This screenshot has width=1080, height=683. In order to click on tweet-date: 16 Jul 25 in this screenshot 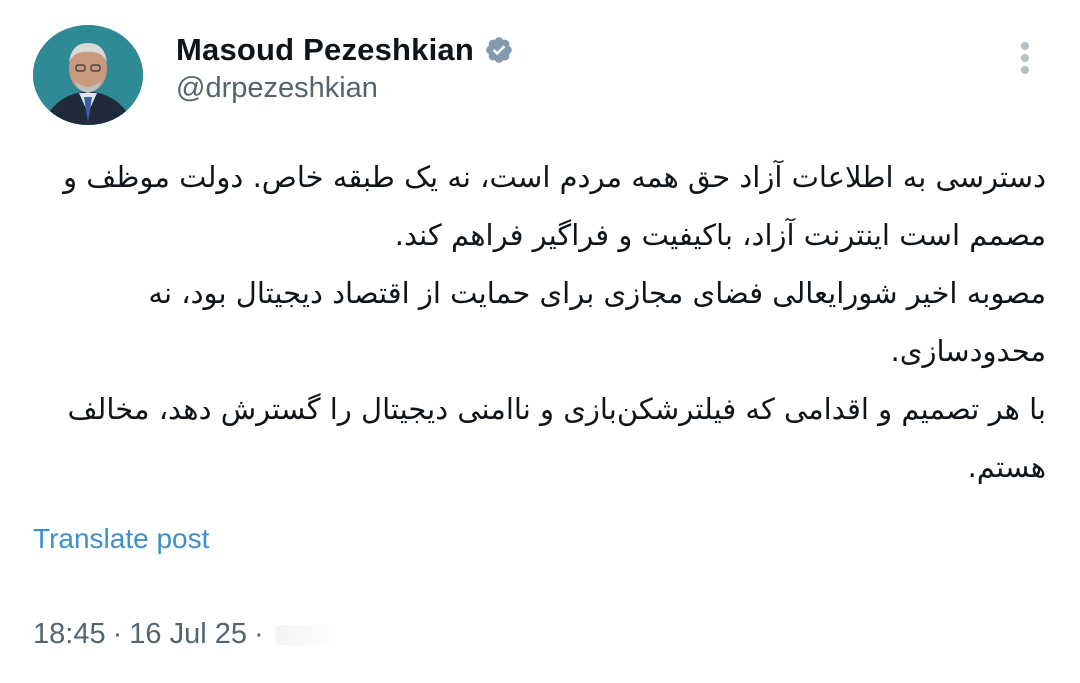, I will do `click(188, 634)`.